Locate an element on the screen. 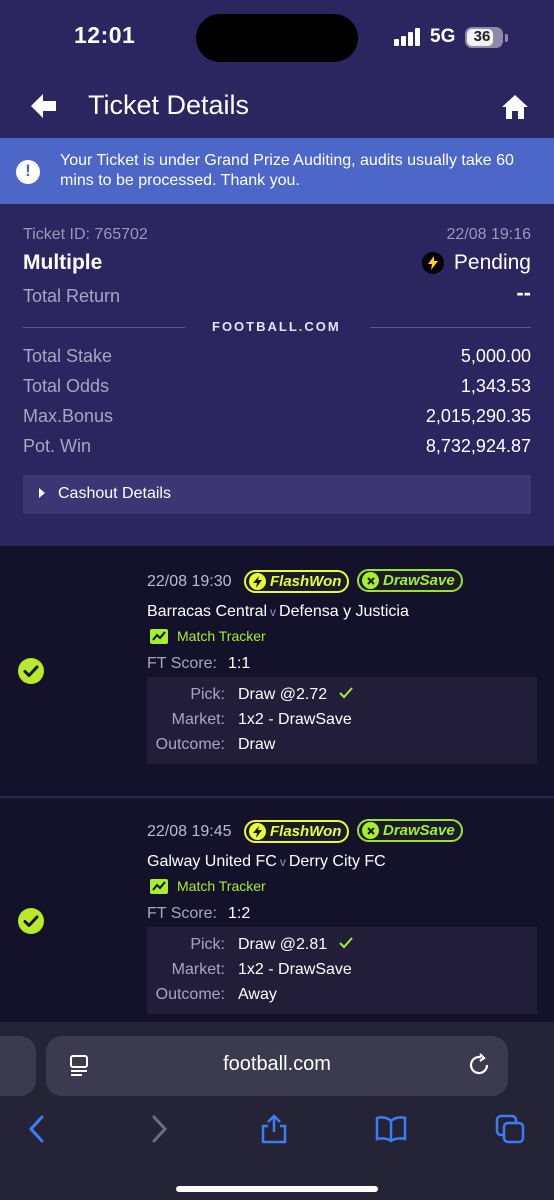  forward-chevron-icon is located at coordinates (158, 1129).